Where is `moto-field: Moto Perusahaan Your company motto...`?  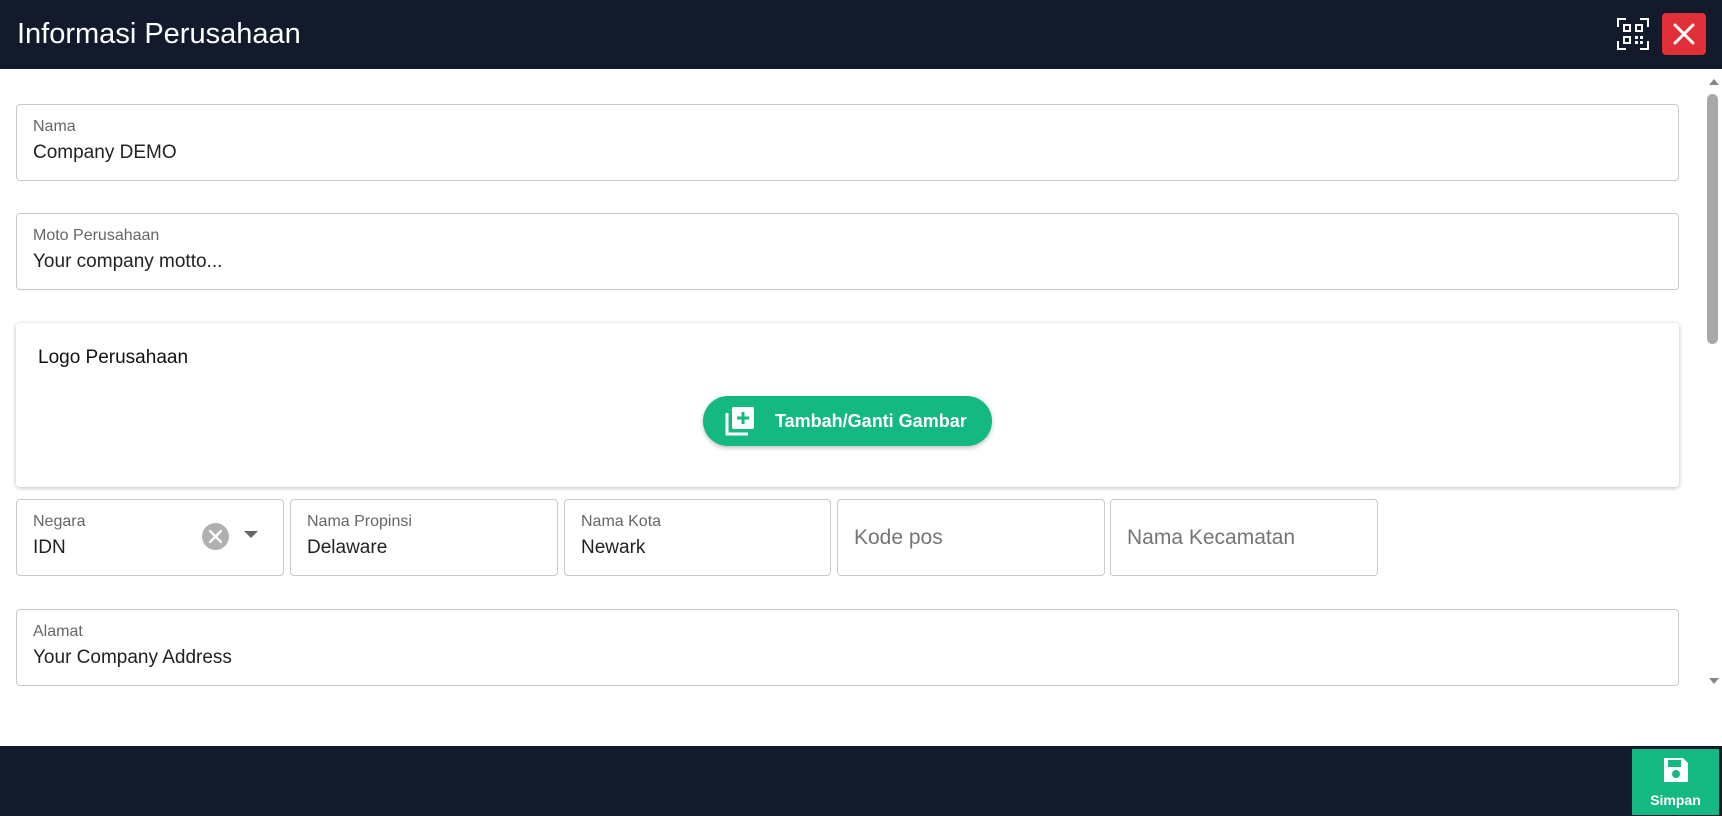
moto-field: Moto Perusahaan Your company motto... is located at coordinates (847, 251).